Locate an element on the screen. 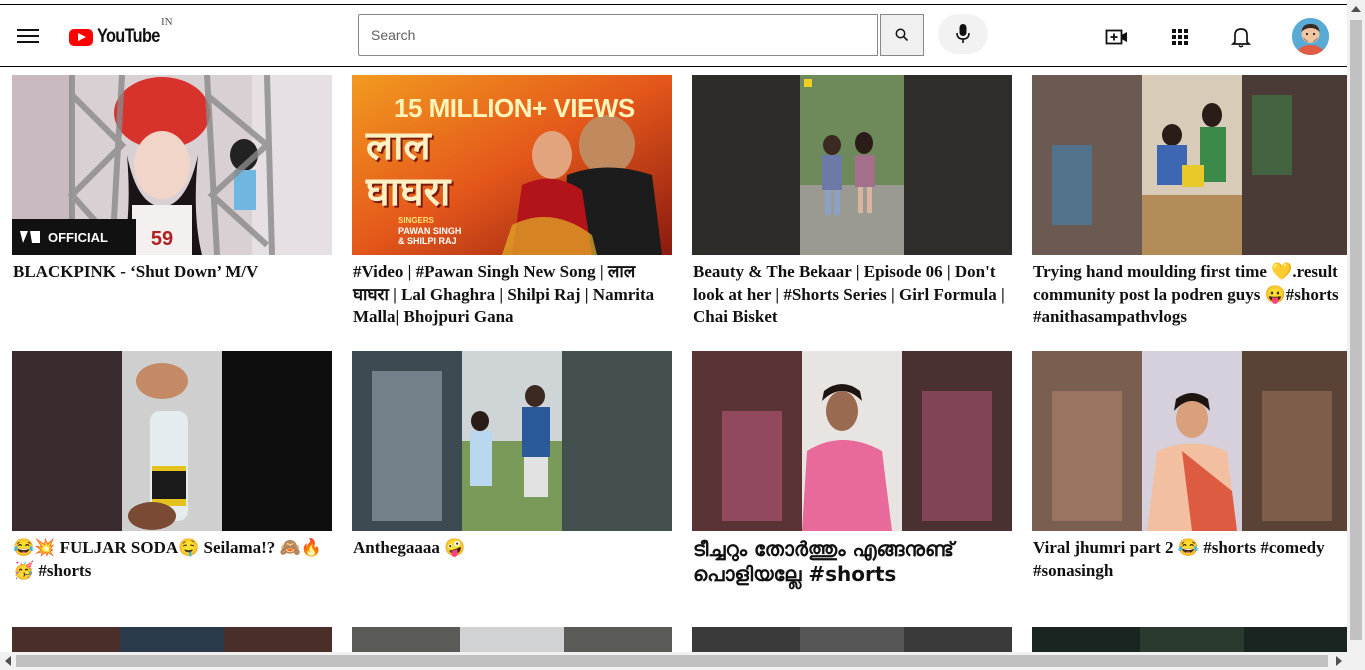 The image size is (1365, 670). video-title: BLACKPINK - ‘Shut Down’ M/V is located at coordinates (172, 272).